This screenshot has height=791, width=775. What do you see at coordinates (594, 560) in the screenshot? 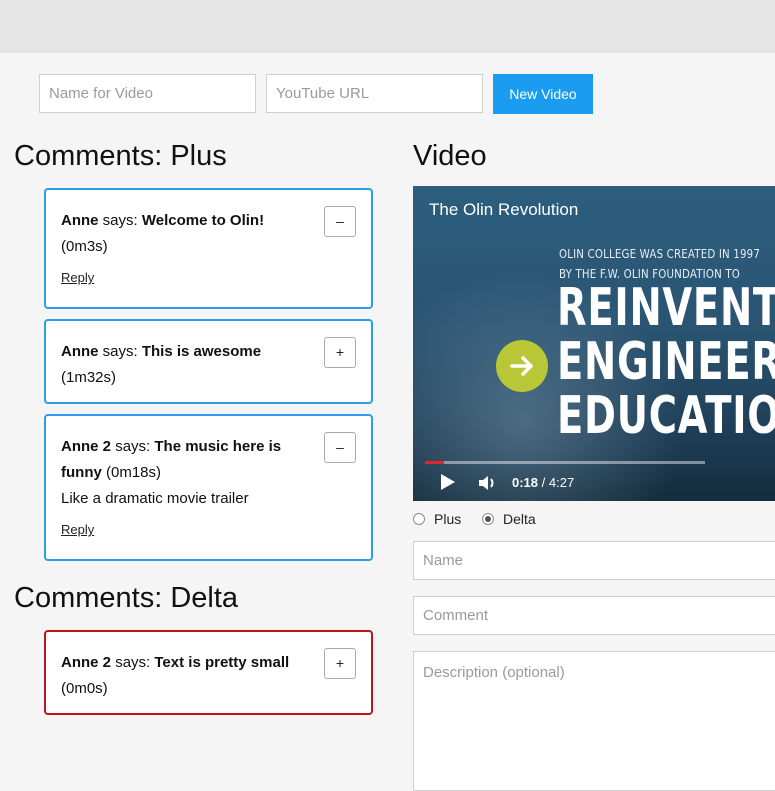
I see `commenter-name-input` at bounding box center [594, 560].